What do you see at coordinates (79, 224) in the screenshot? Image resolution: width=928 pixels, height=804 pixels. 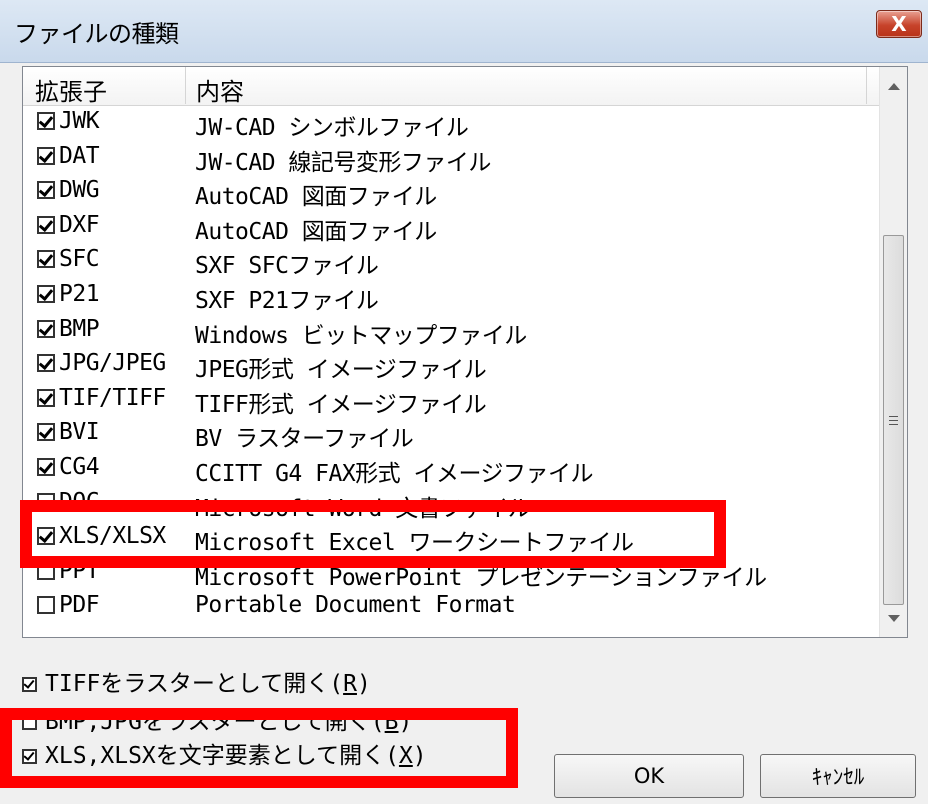 I see `extension-label: DXF` at bounding box center [79, 224].